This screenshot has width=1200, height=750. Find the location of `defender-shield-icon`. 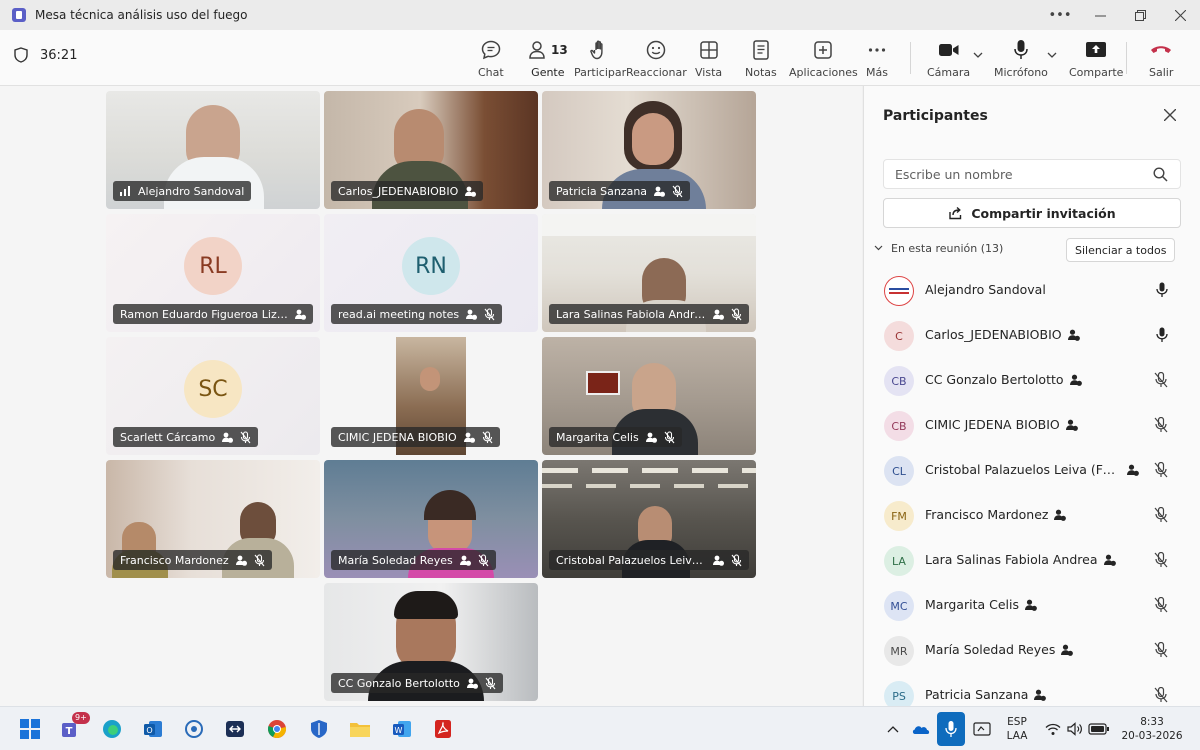

defender-shield-icon is located at coordinates (319, 729).